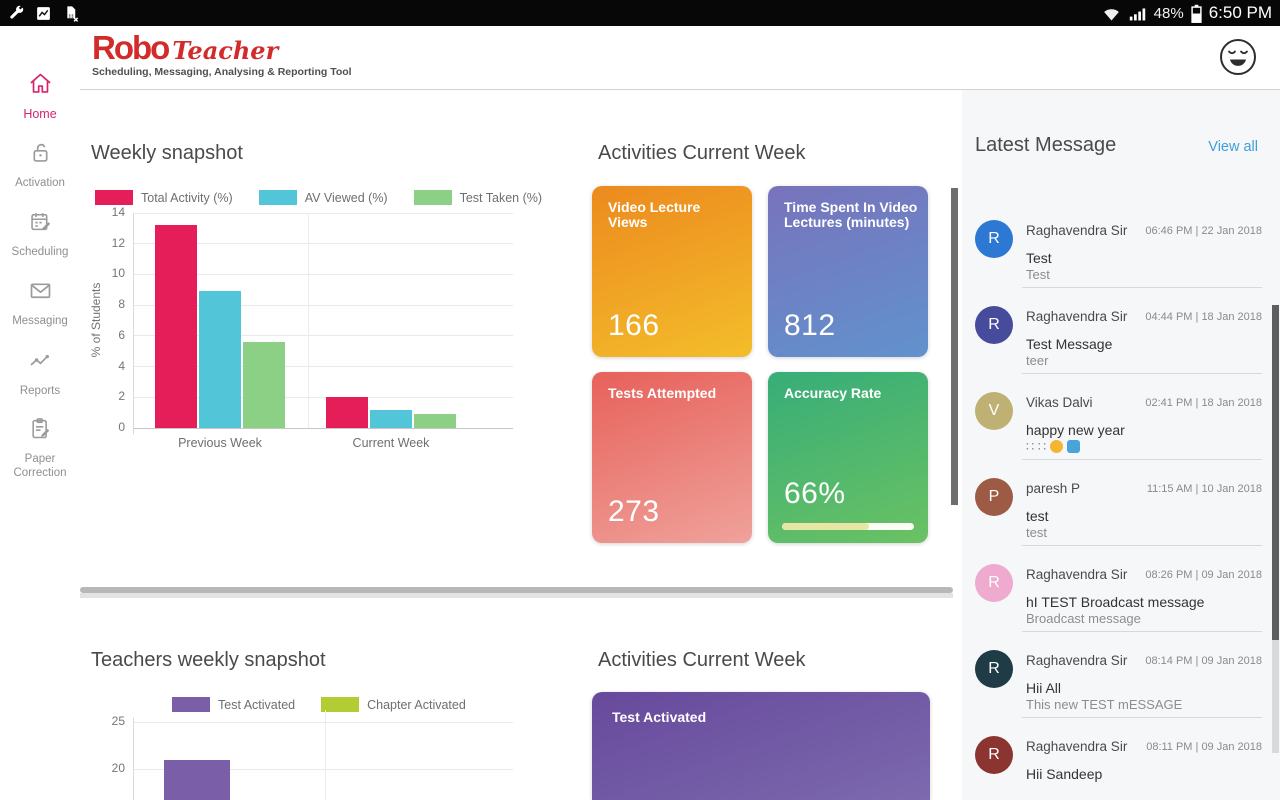  What do you see at coordinates (40, 448) in the screenshot?
I see `sidebar-item-paper-correction: Paper Correction` at bounding box center [40, 448].